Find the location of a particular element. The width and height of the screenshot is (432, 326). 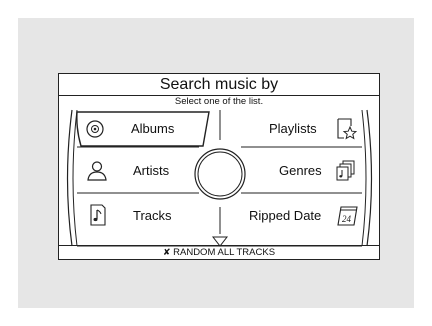

menu-item-artists: Artists is located at coordinates (140, 170).